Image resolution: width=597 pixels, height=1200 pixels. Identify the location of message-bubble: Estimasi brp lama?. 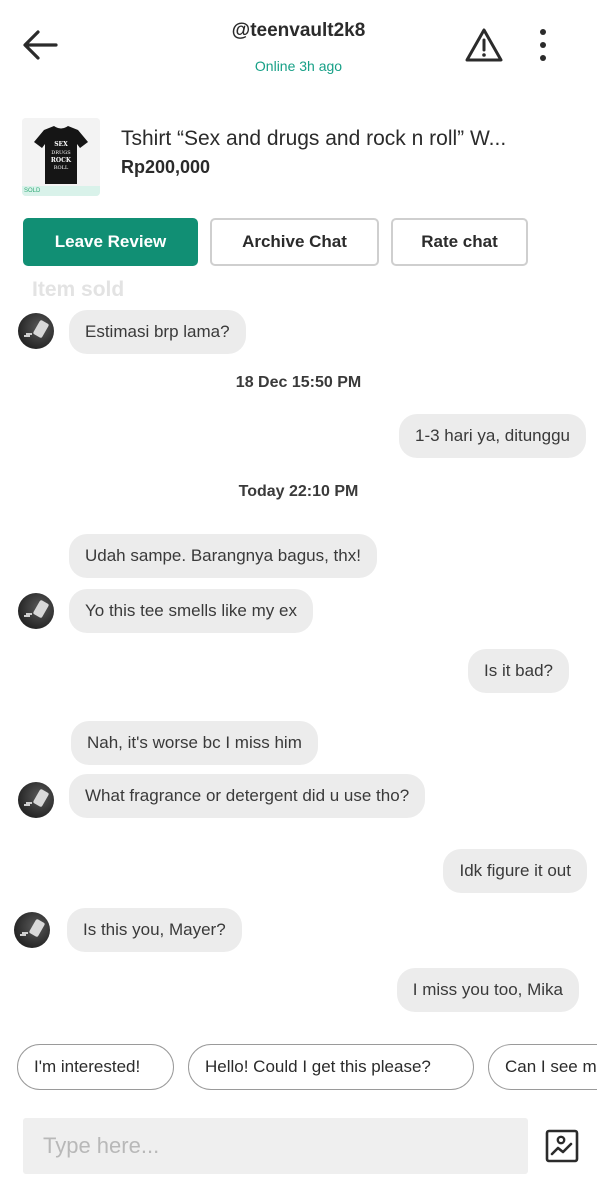
(157, 332).